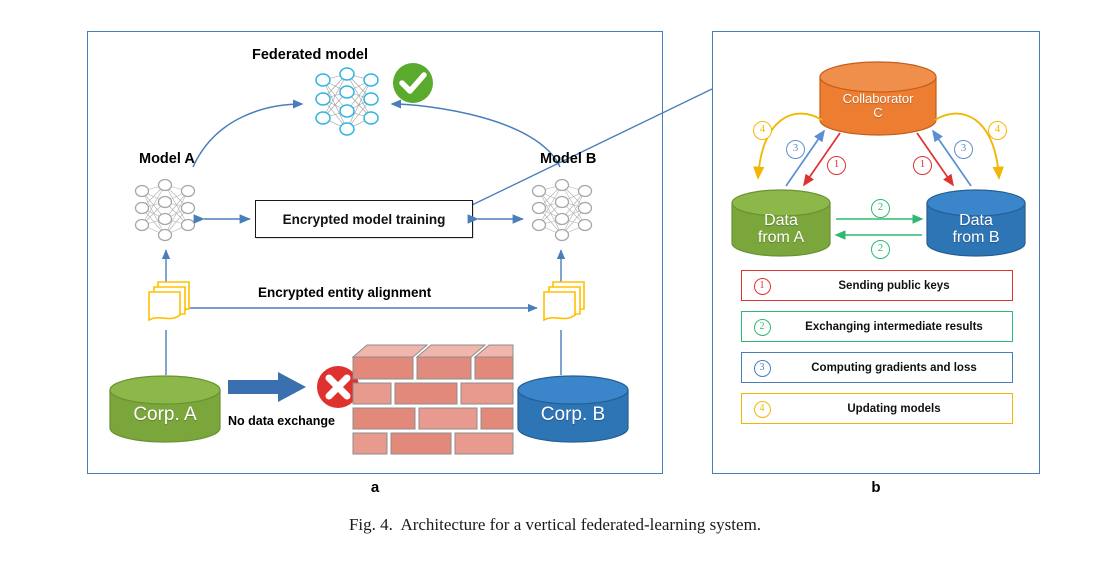 The image size is (1110, 562). I want to click on legend-number-1: 1, so click(762, 286).